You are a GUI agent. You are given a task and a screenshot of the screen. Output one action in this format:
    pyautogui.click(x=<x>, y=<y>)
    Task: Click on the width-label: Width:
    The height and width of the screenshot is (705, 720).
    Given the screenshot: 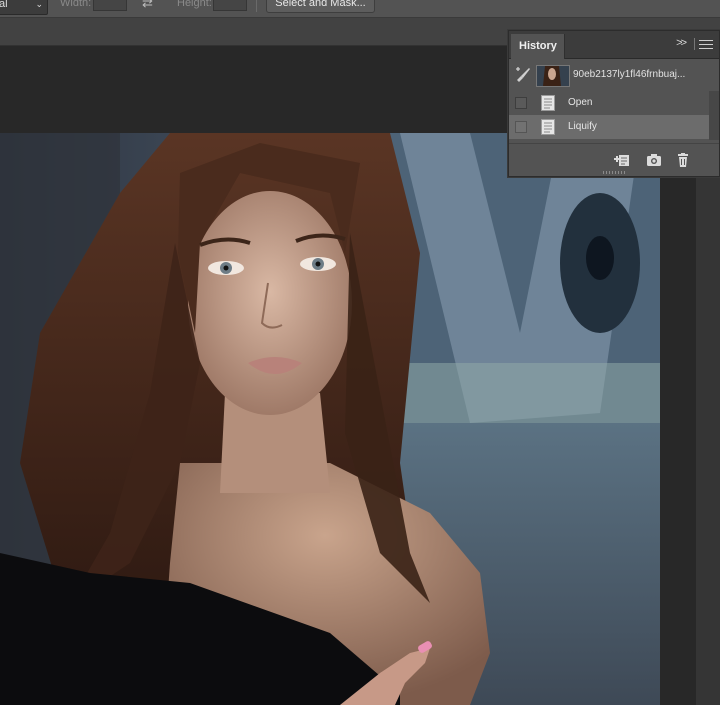 What is the action you would take?
    pyautogui.click(x=76, y=4)
    